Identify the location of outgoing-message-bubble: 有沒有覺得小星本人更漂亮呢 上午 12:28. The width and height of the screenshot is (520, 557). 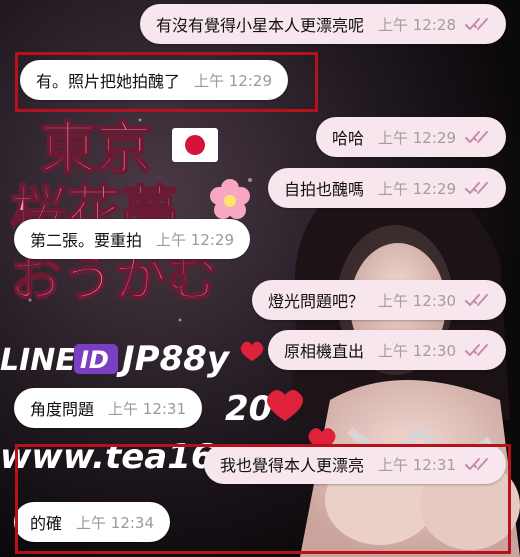
(322, 24).